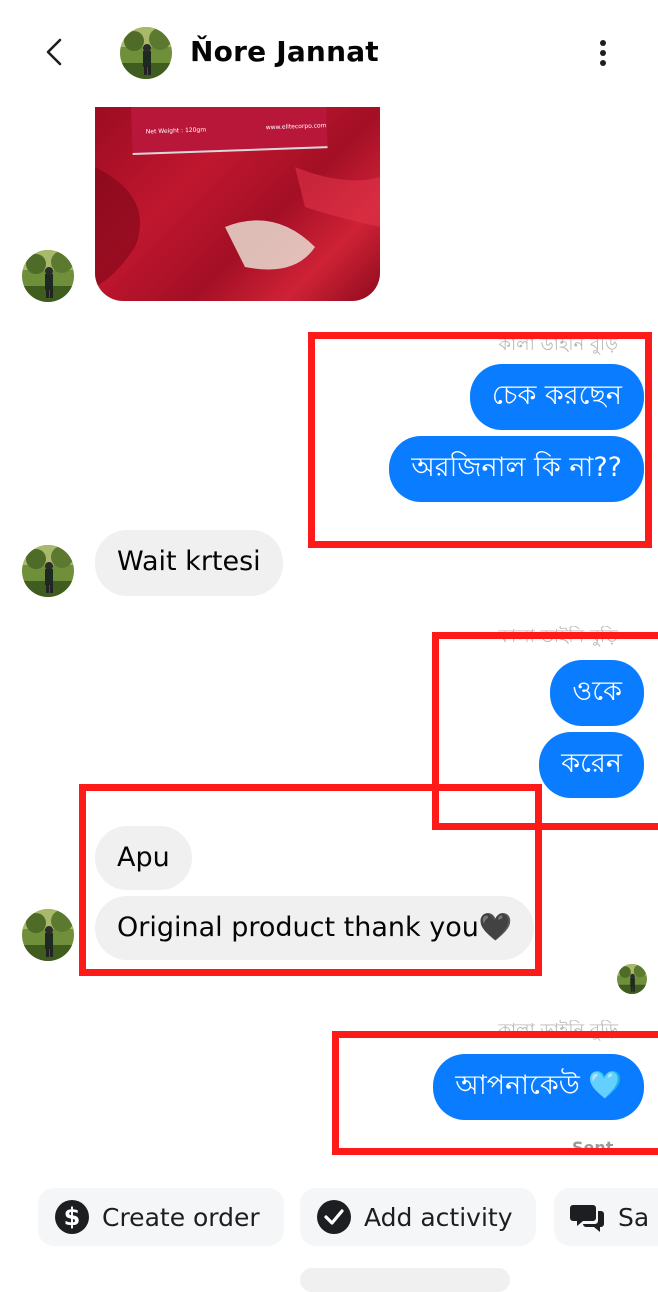 Image resolution: width=658 pixels, height=1292 pixels. I want to click on composer-hint, so click(405, 1280).